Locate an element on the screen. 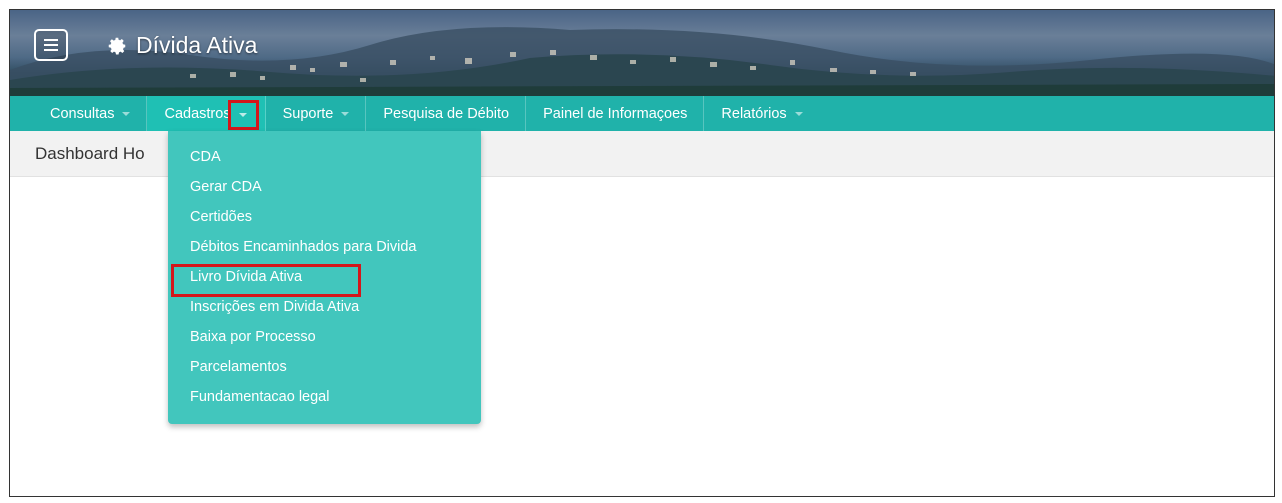 The width and height of the screenshot is (1282, 503). nav-item-painel-informacoes: Painel de Informaçoes is located at coordinates (615, 113).